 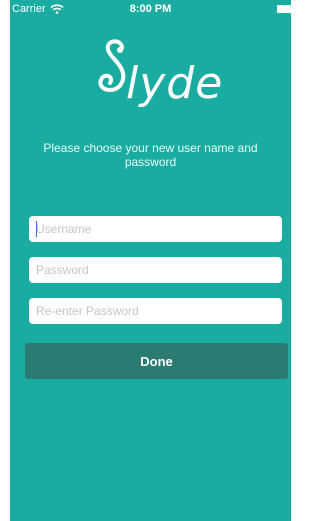 I want to click on status-bar: Carrier 8:00 PM, so click(x=150, y=10).